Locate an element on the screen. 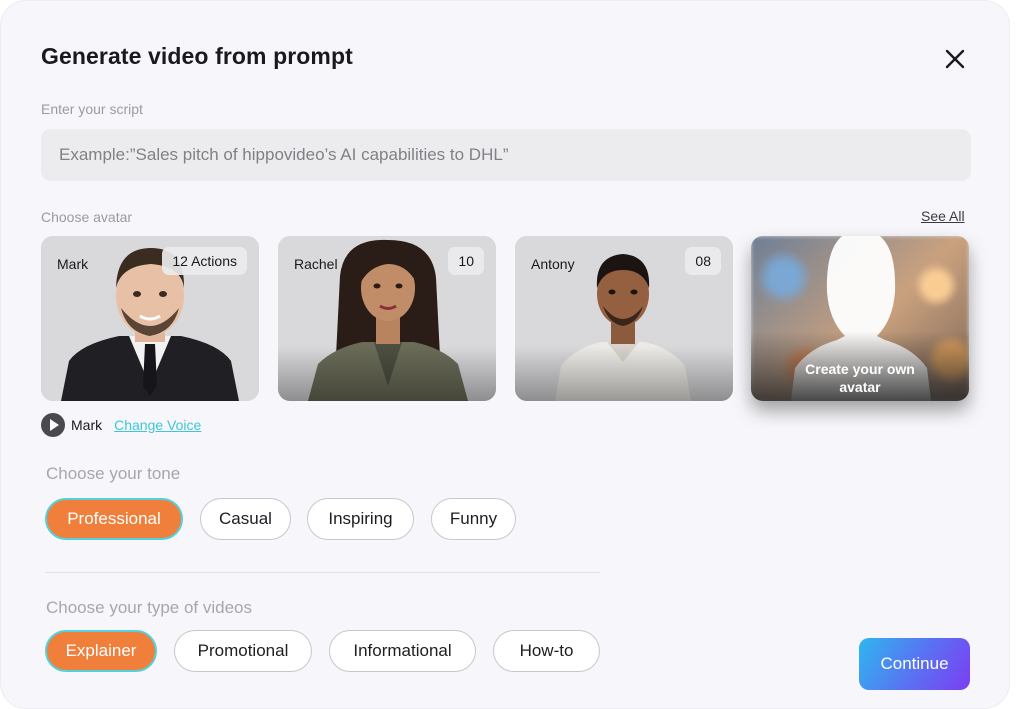 The image size is (1024, 709). change-voice-link: Change Voice is located at coordinates (157, 425).